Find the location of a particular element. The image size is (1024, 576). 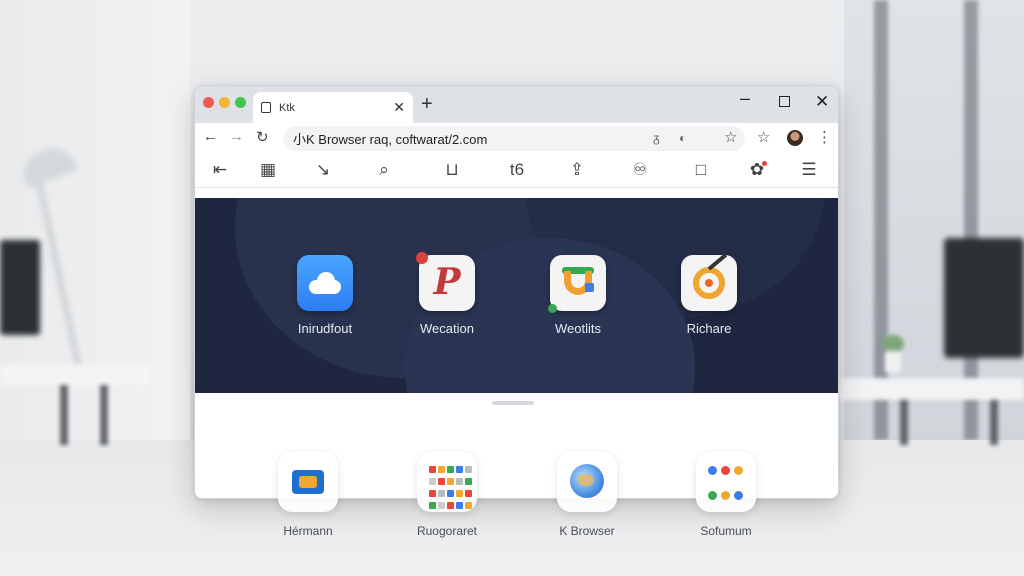

background-window is located at coordinates (934, 220).